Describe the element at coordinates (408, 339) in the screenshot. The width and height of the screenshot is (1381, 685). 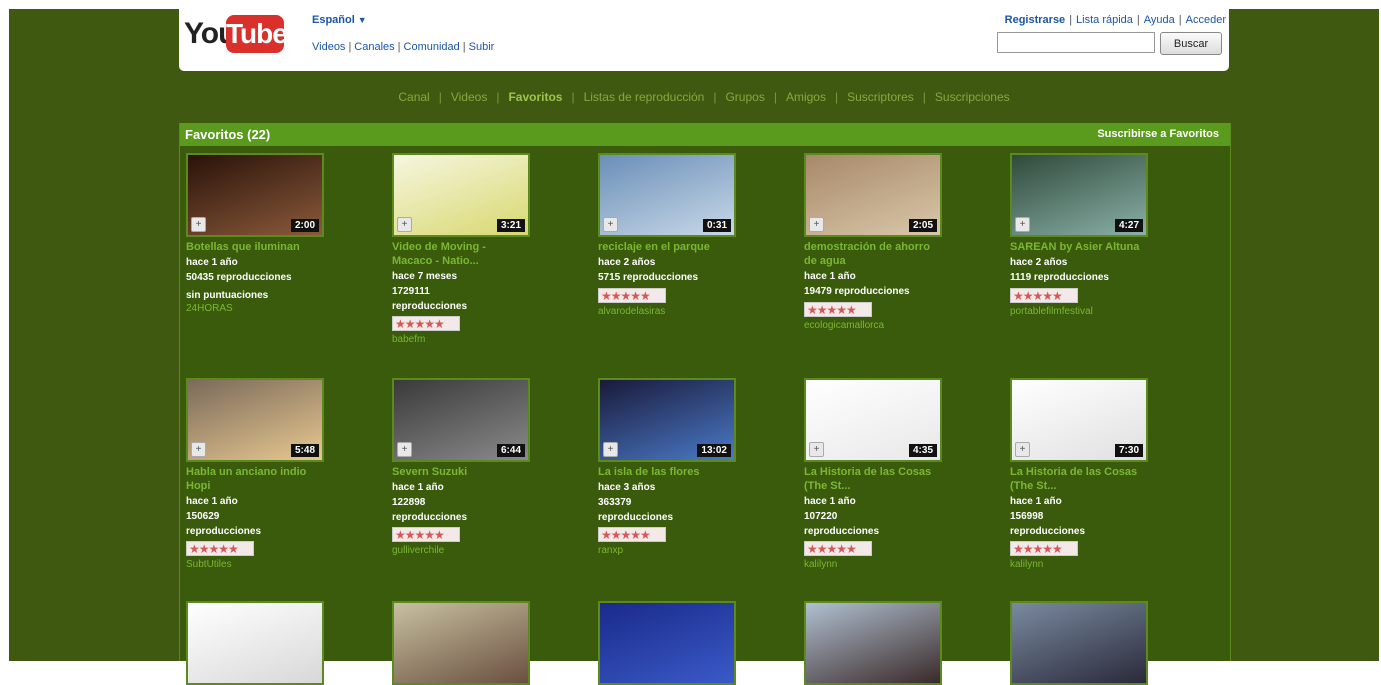
I see `video-uploader-link: babefm` at that location.